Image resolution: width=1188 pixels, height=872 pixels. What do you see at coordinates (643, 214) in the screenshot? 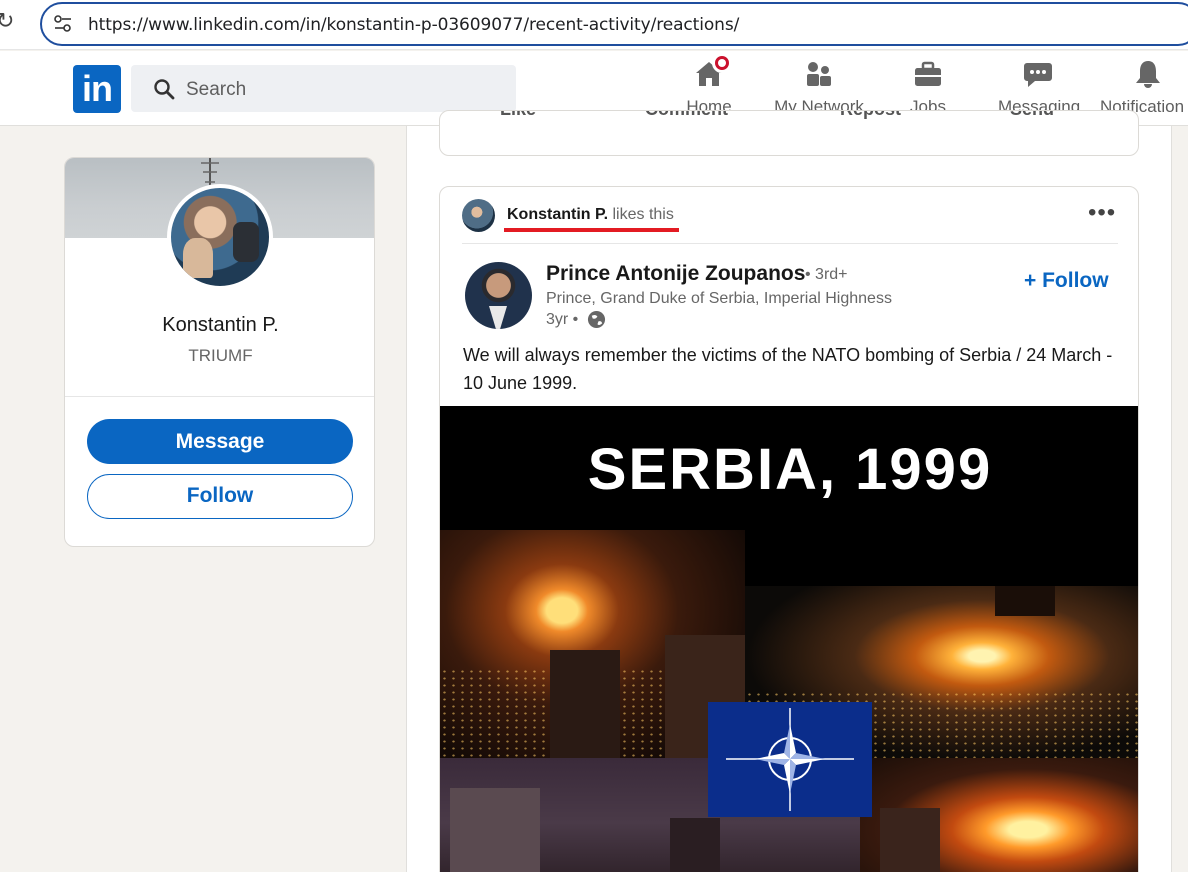
I see `reaction-action: likes this` at bounding box center [643, 214].